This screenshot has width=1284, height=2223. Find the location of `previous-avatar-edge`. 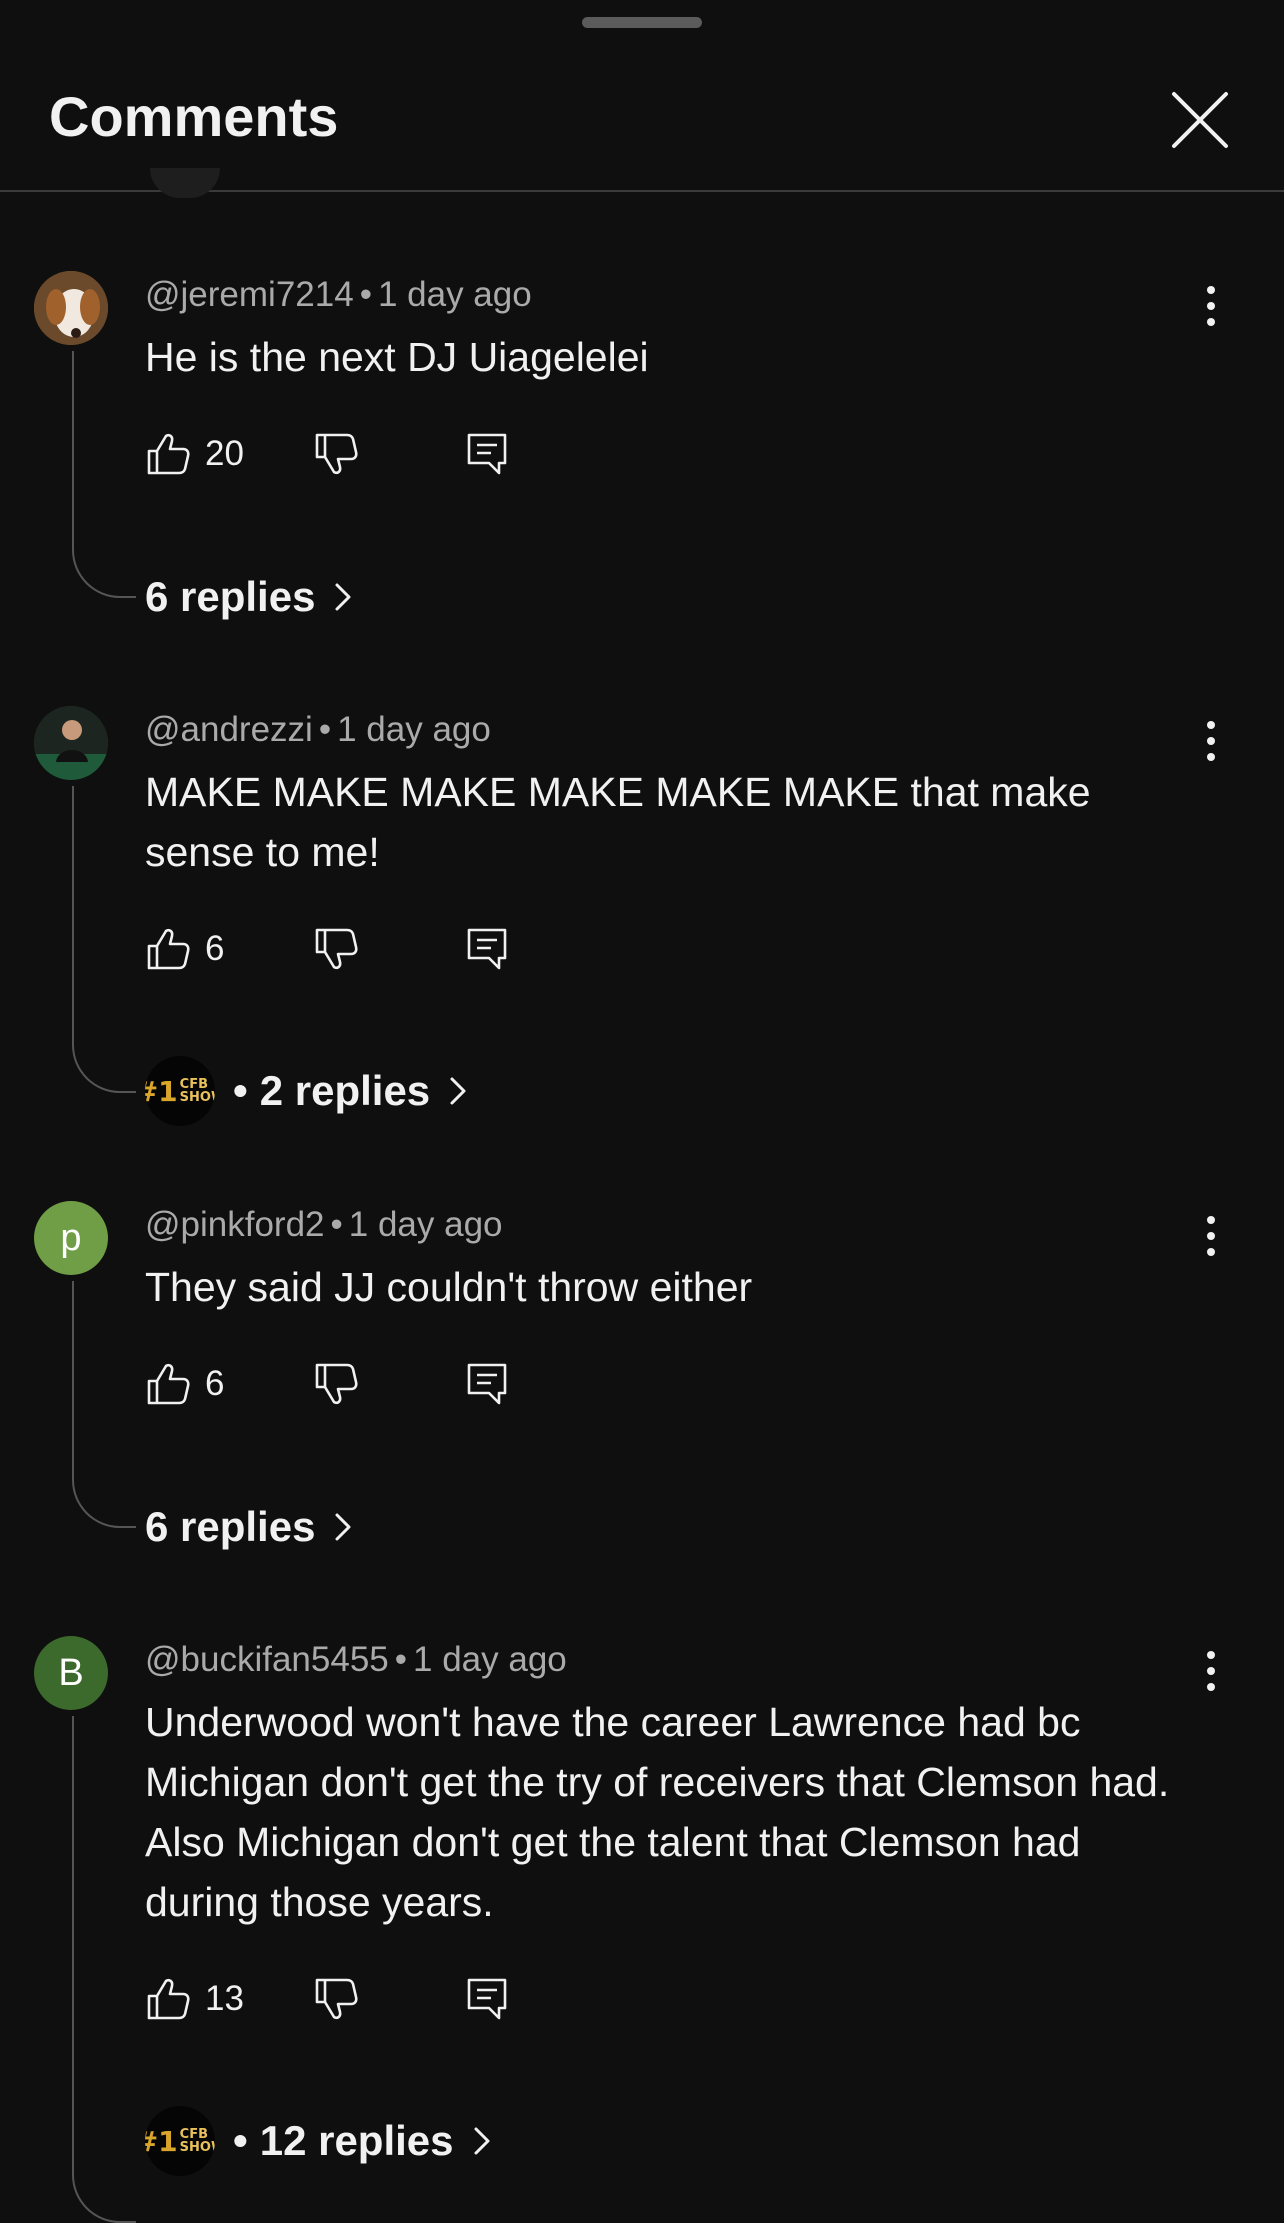

previous-avatar-edge is located at coordinates (185, 183).